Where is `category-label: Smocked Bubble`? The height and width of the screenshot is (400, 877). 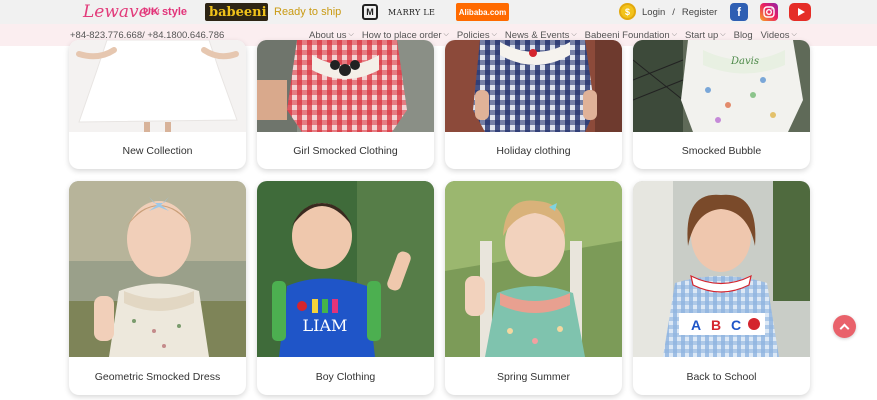 category-label: Smocked Bubble is located at coordinates (721, 151).